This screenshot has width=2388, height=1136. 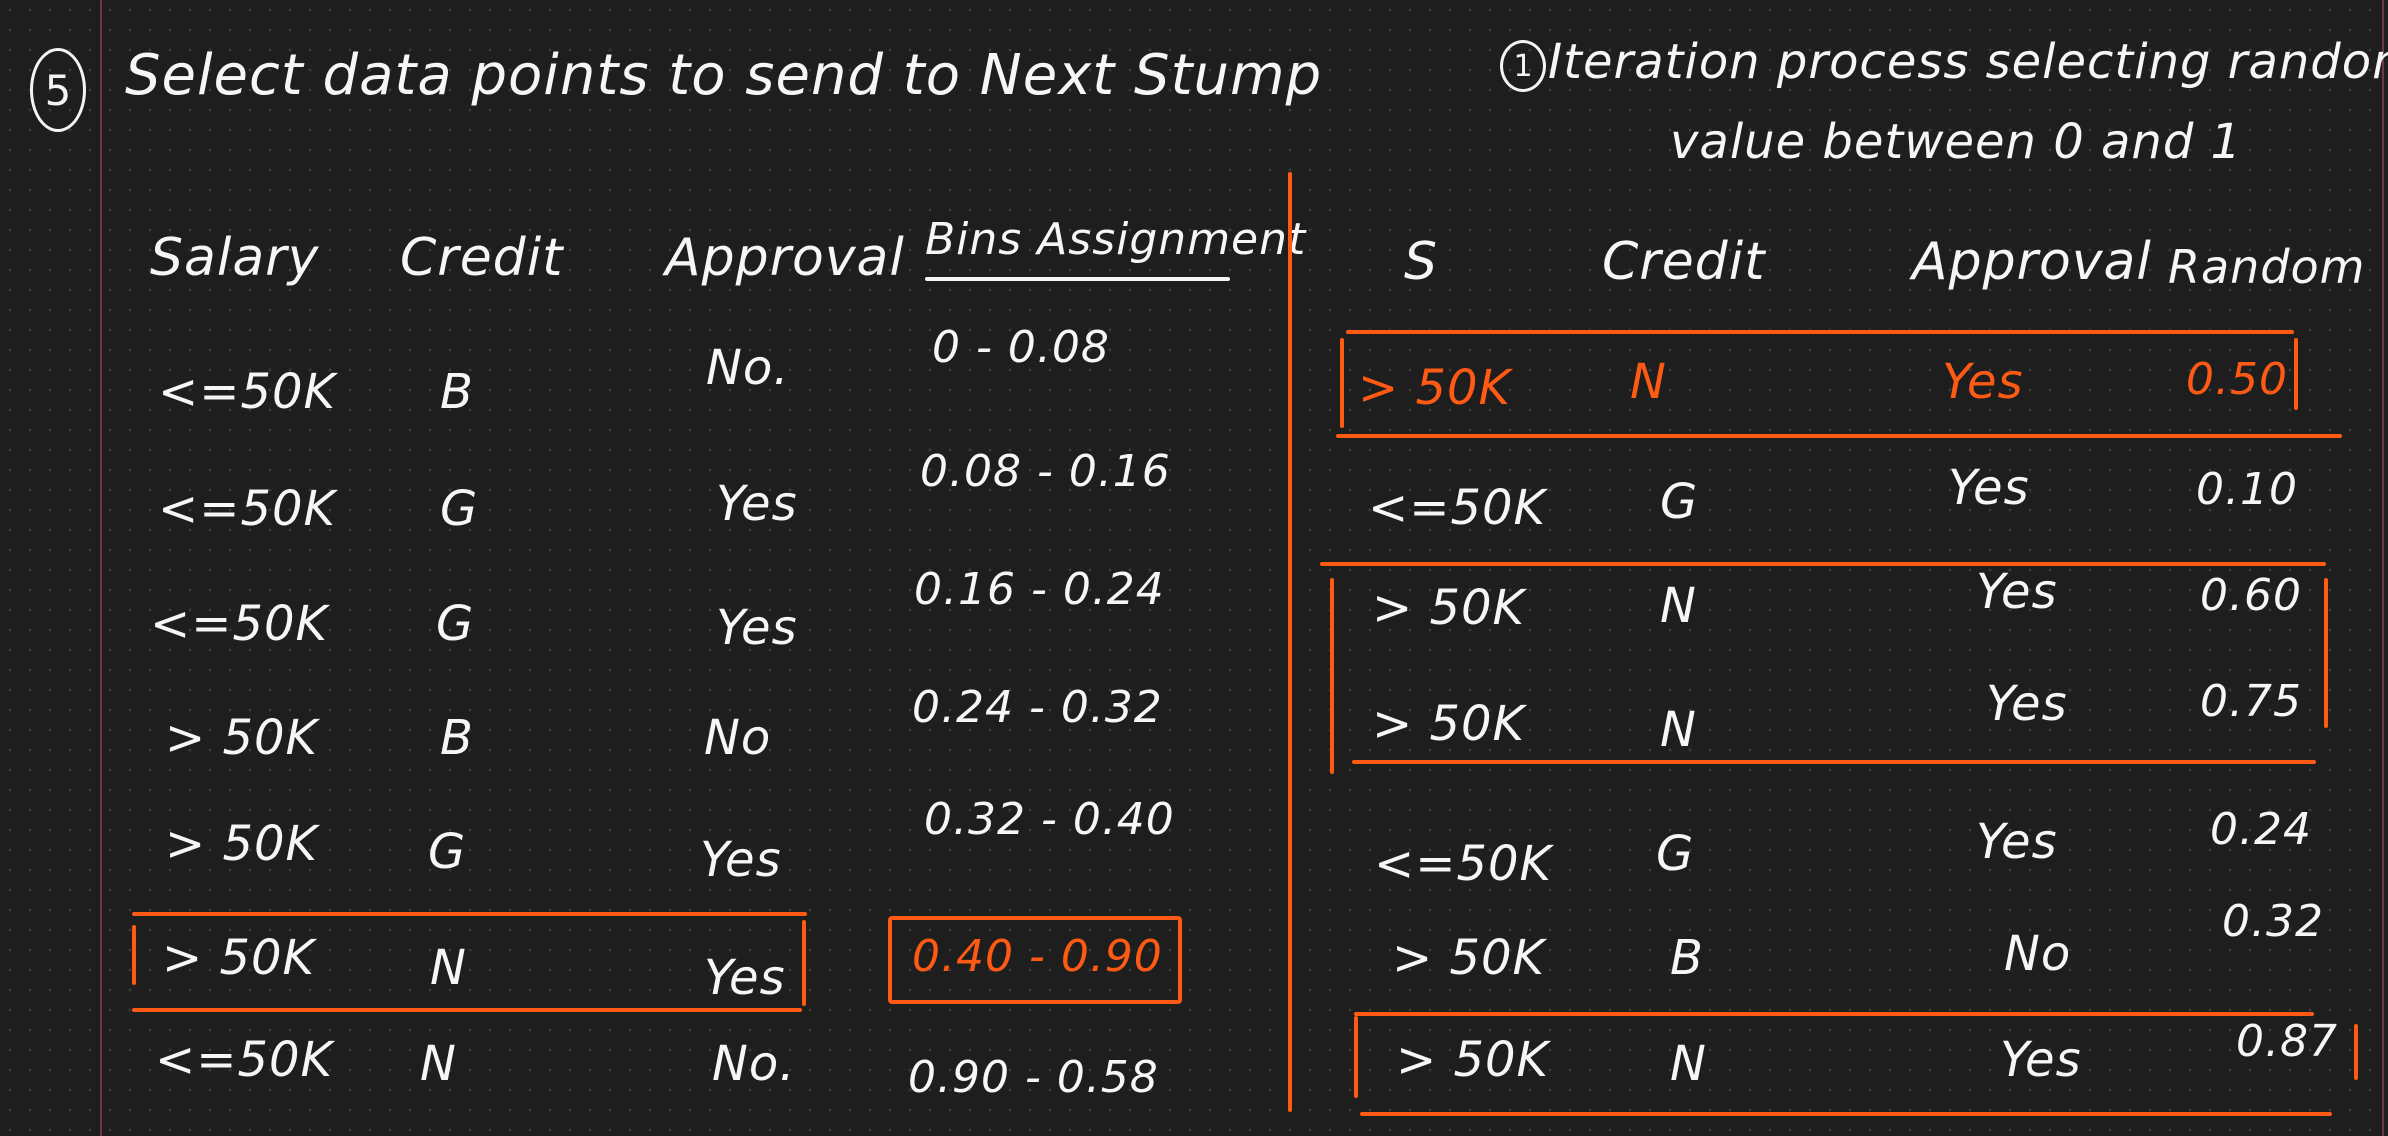 I want to click on left-row-1-salary: <=50K, so click(x=247, y=392).